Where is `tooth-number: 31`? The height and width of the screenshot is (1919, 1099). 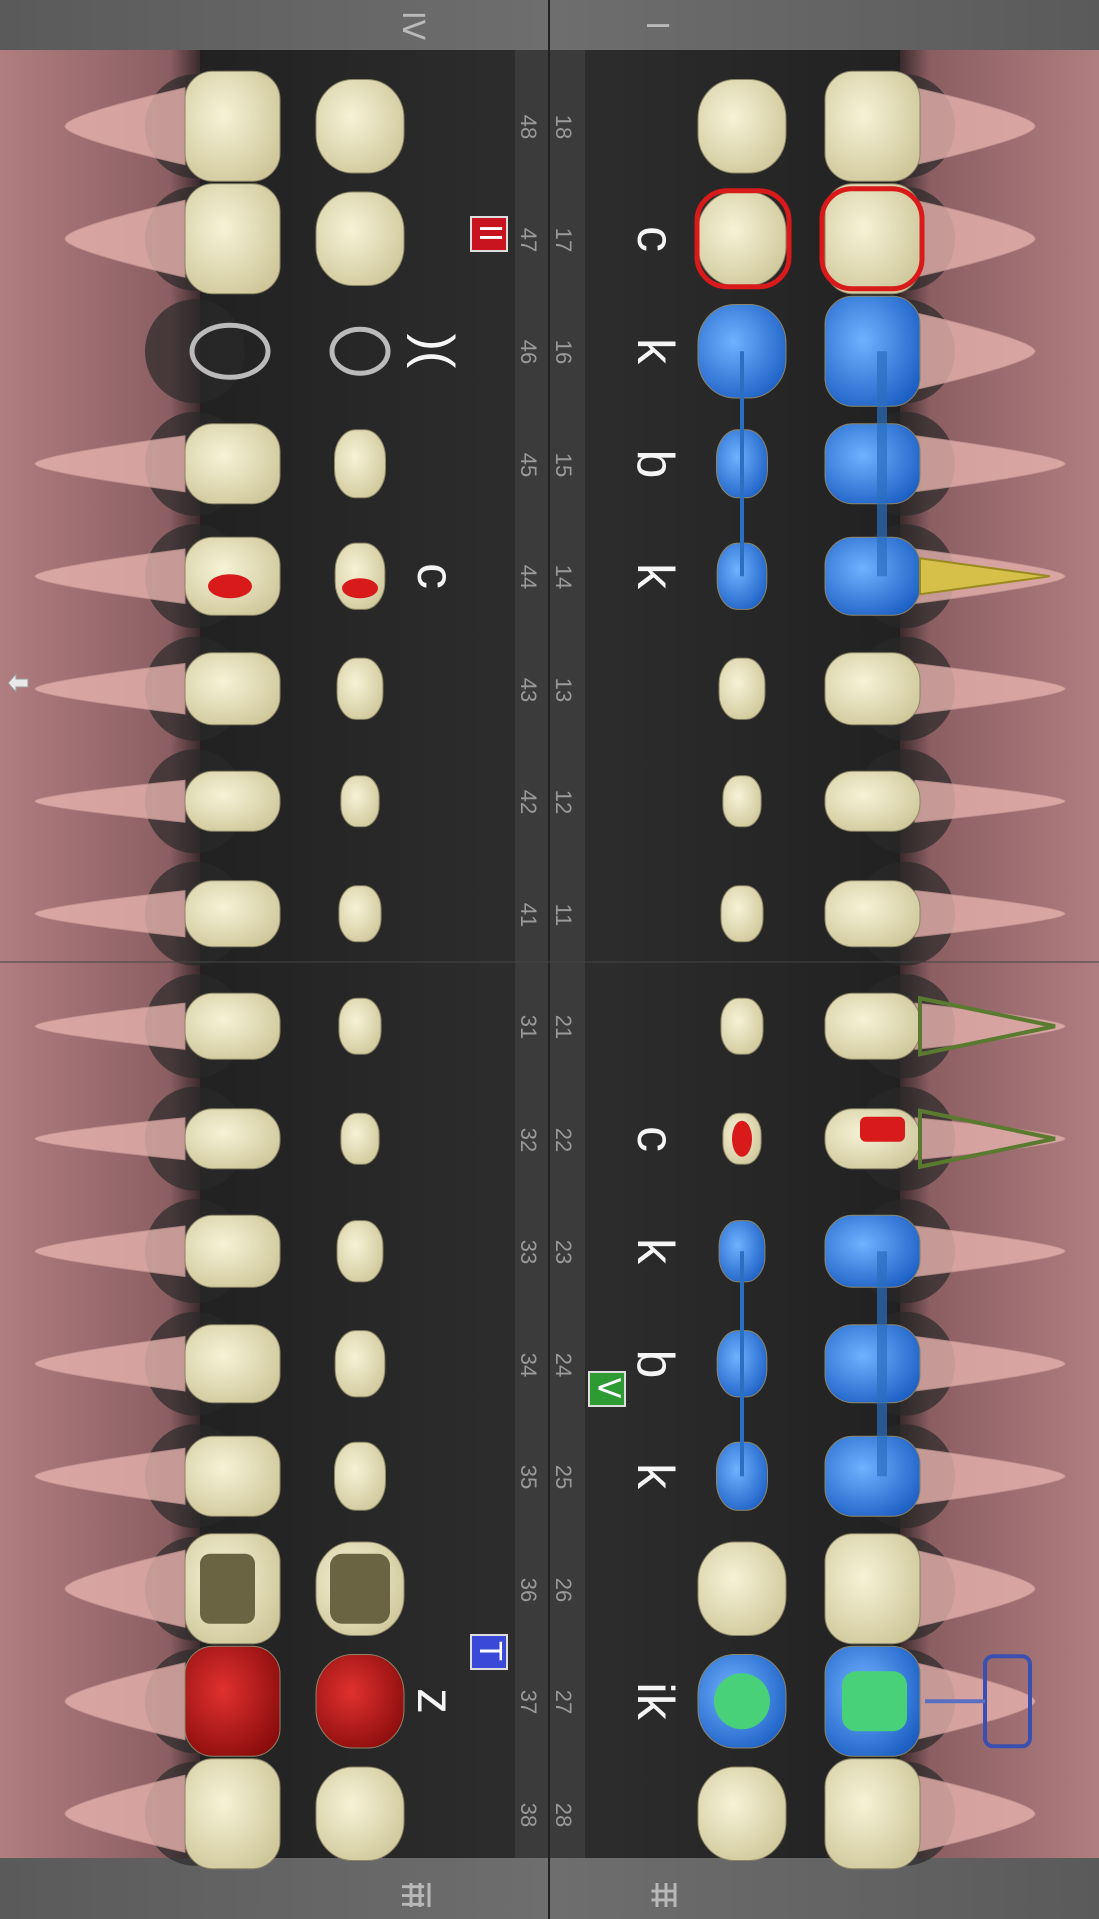
tooth-number: 31 is located at coordinates (528, 1027).